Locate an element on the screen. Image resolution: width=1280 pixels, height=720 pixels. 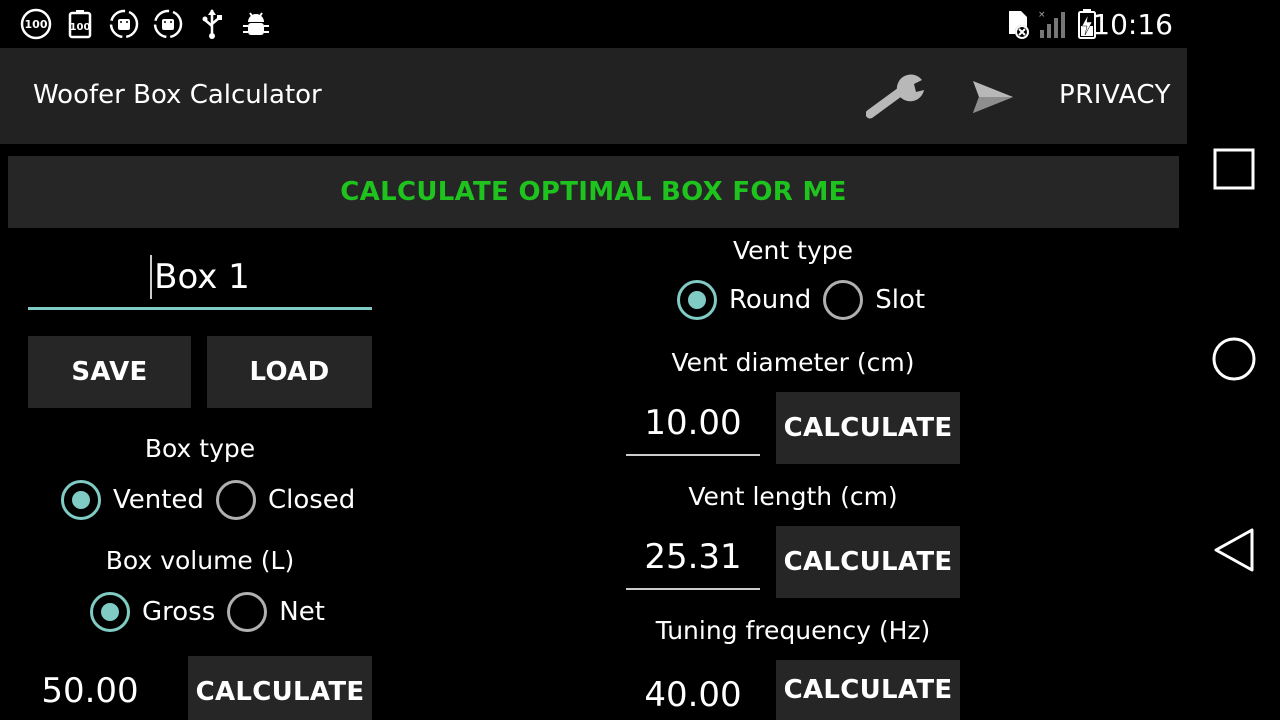
battery-100-circle-icon: 100 is located at coordinates (36, 24).